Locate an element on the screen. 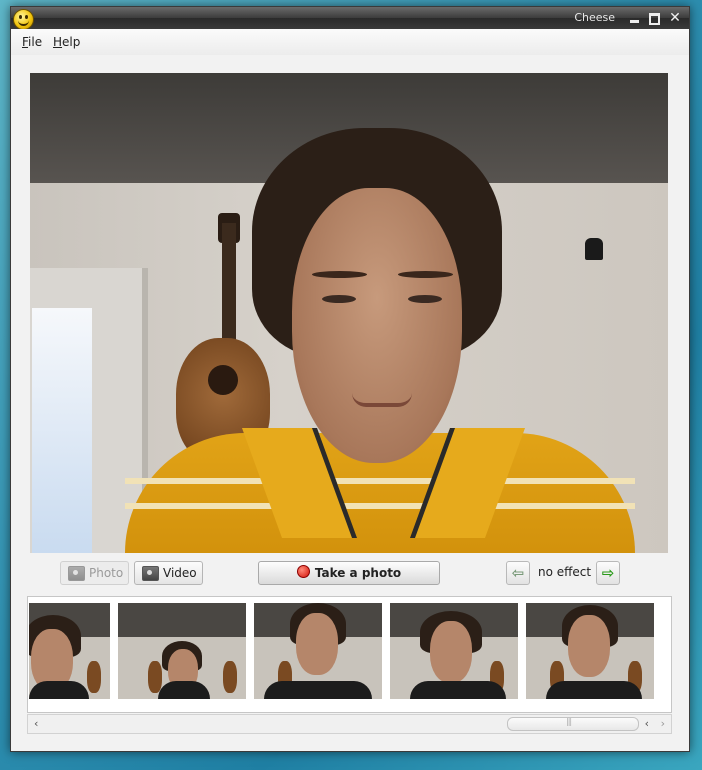 The height and width of the screenshot is (770, 702). thumbnail-strip is located at coordinates (349, 654).